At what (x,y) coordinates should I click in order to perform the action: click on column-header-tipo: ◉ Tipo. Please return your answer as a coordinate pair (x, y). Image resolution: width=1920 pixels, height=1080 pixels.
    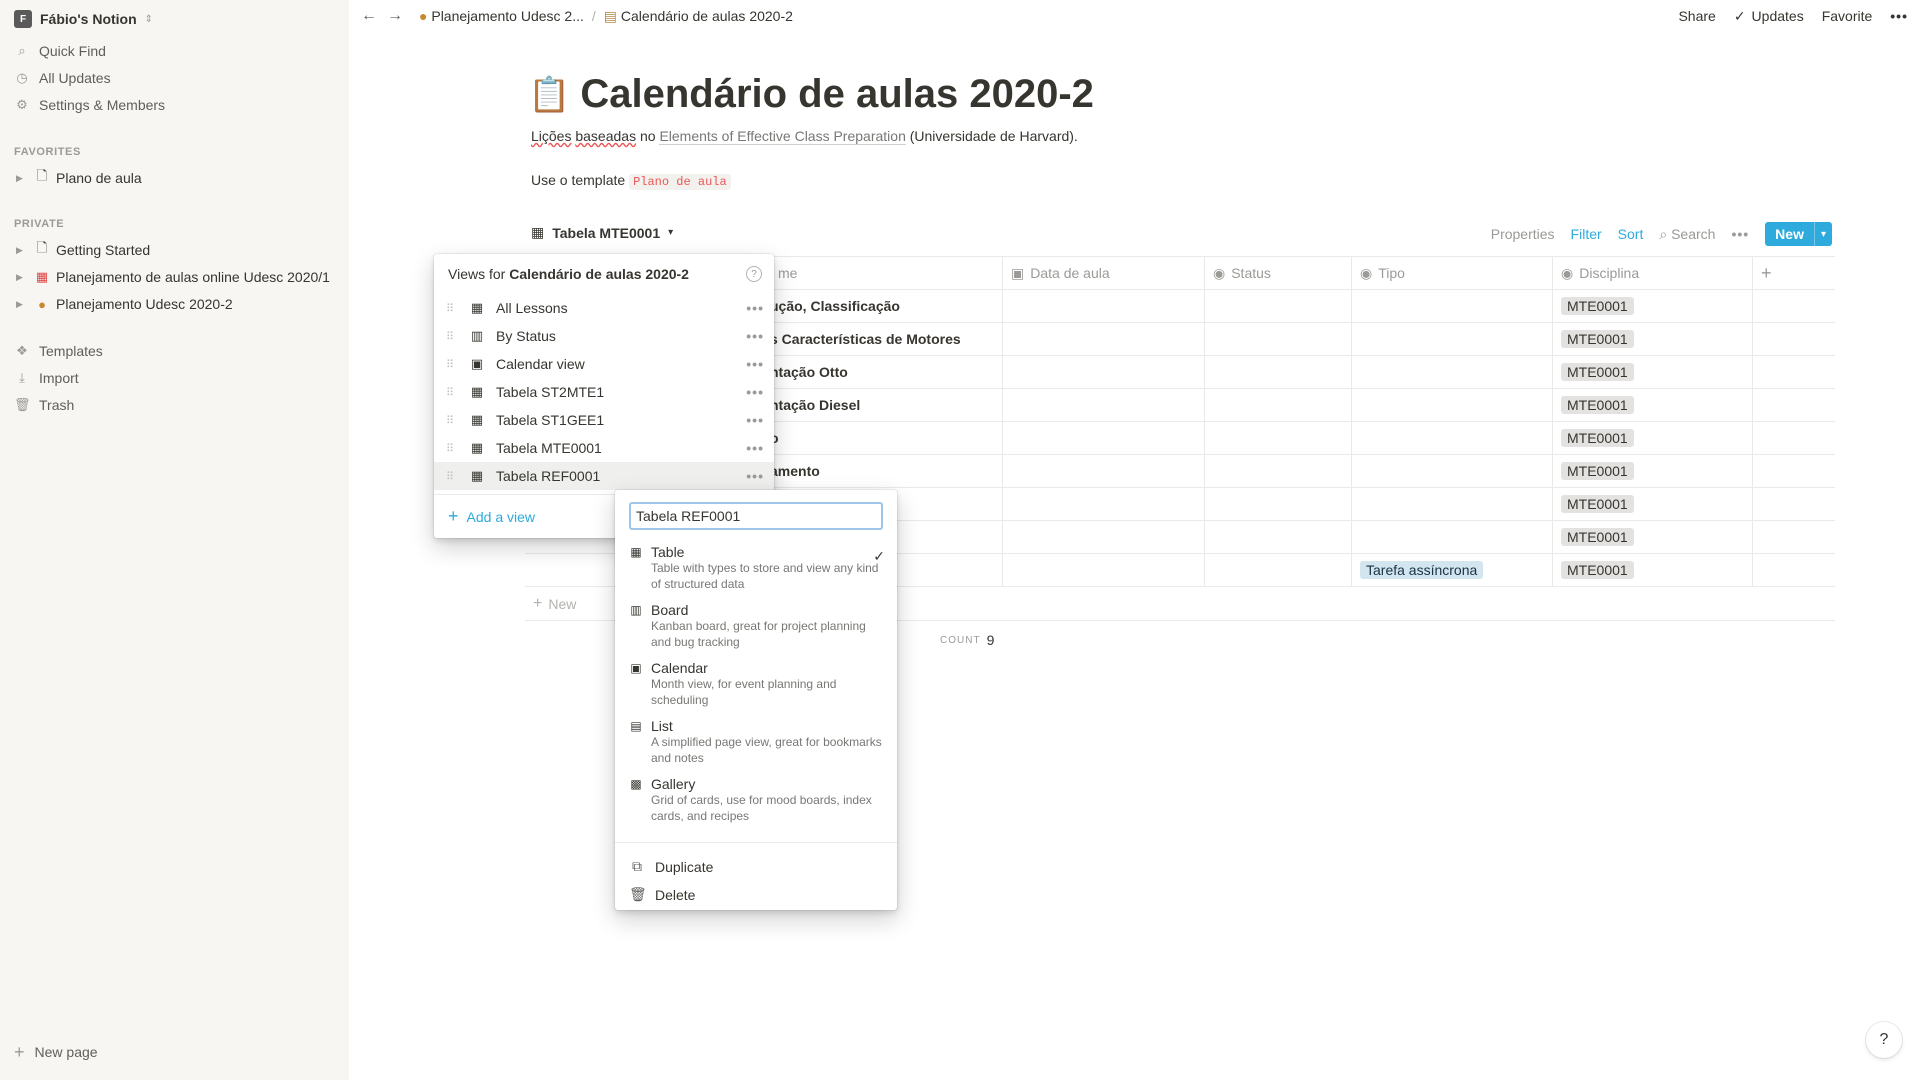
    Looking at the image, I should click on (1452, 273).